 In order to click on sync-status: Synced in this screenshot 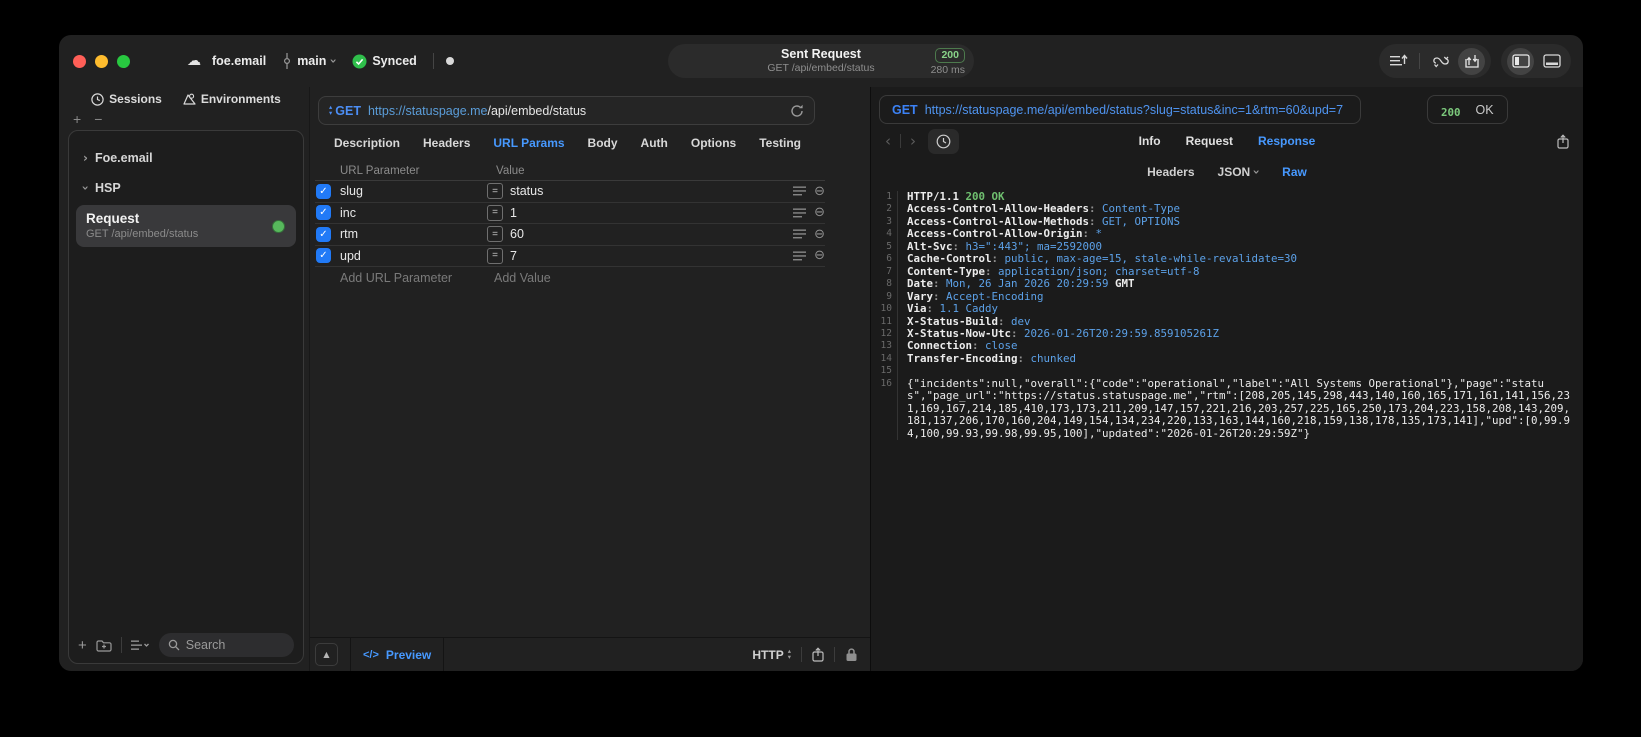, I will do `click(384, 61)`.